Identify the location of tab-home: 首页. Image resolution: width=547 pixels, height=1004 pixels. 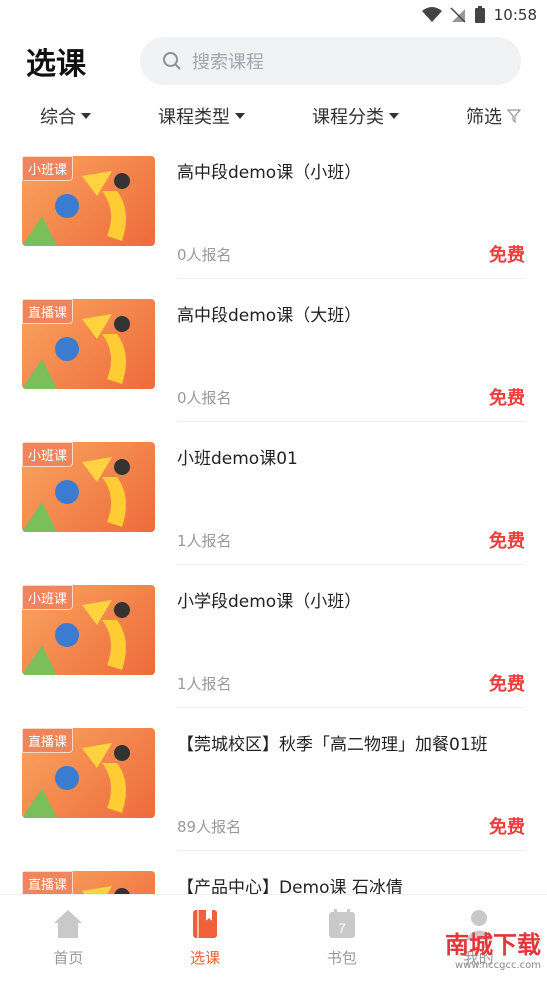
(68, 936).